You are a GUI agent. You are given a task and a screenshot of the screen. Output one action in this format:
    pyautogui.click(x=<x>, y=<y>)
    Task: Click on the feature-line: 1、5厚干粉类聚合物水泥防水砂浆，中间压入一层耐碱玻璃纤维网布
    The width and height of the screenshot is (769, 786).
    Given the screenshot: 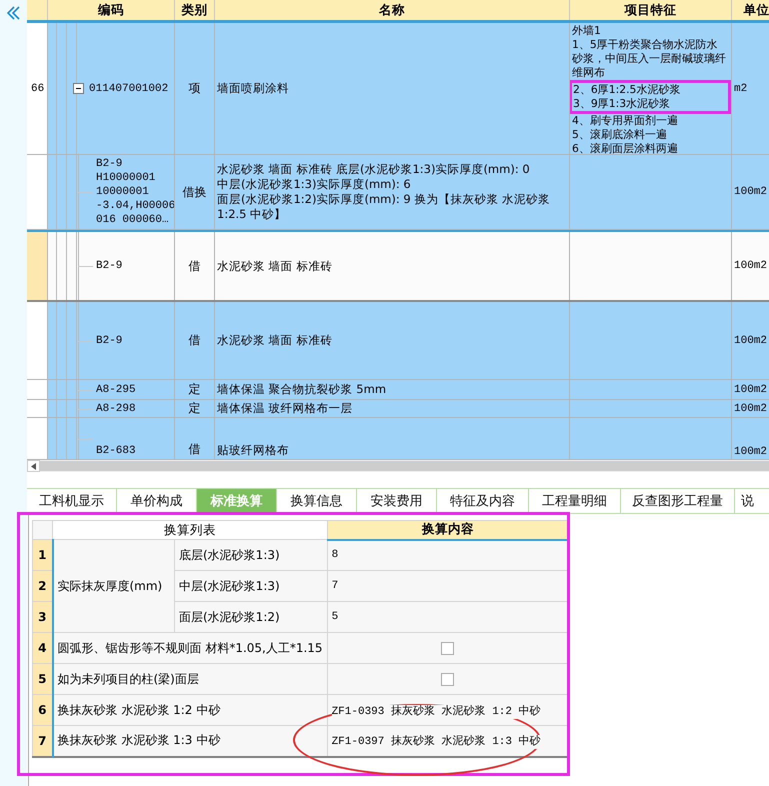 What is the action you would take?
    pyautogui.click(x=649, y=59)
    